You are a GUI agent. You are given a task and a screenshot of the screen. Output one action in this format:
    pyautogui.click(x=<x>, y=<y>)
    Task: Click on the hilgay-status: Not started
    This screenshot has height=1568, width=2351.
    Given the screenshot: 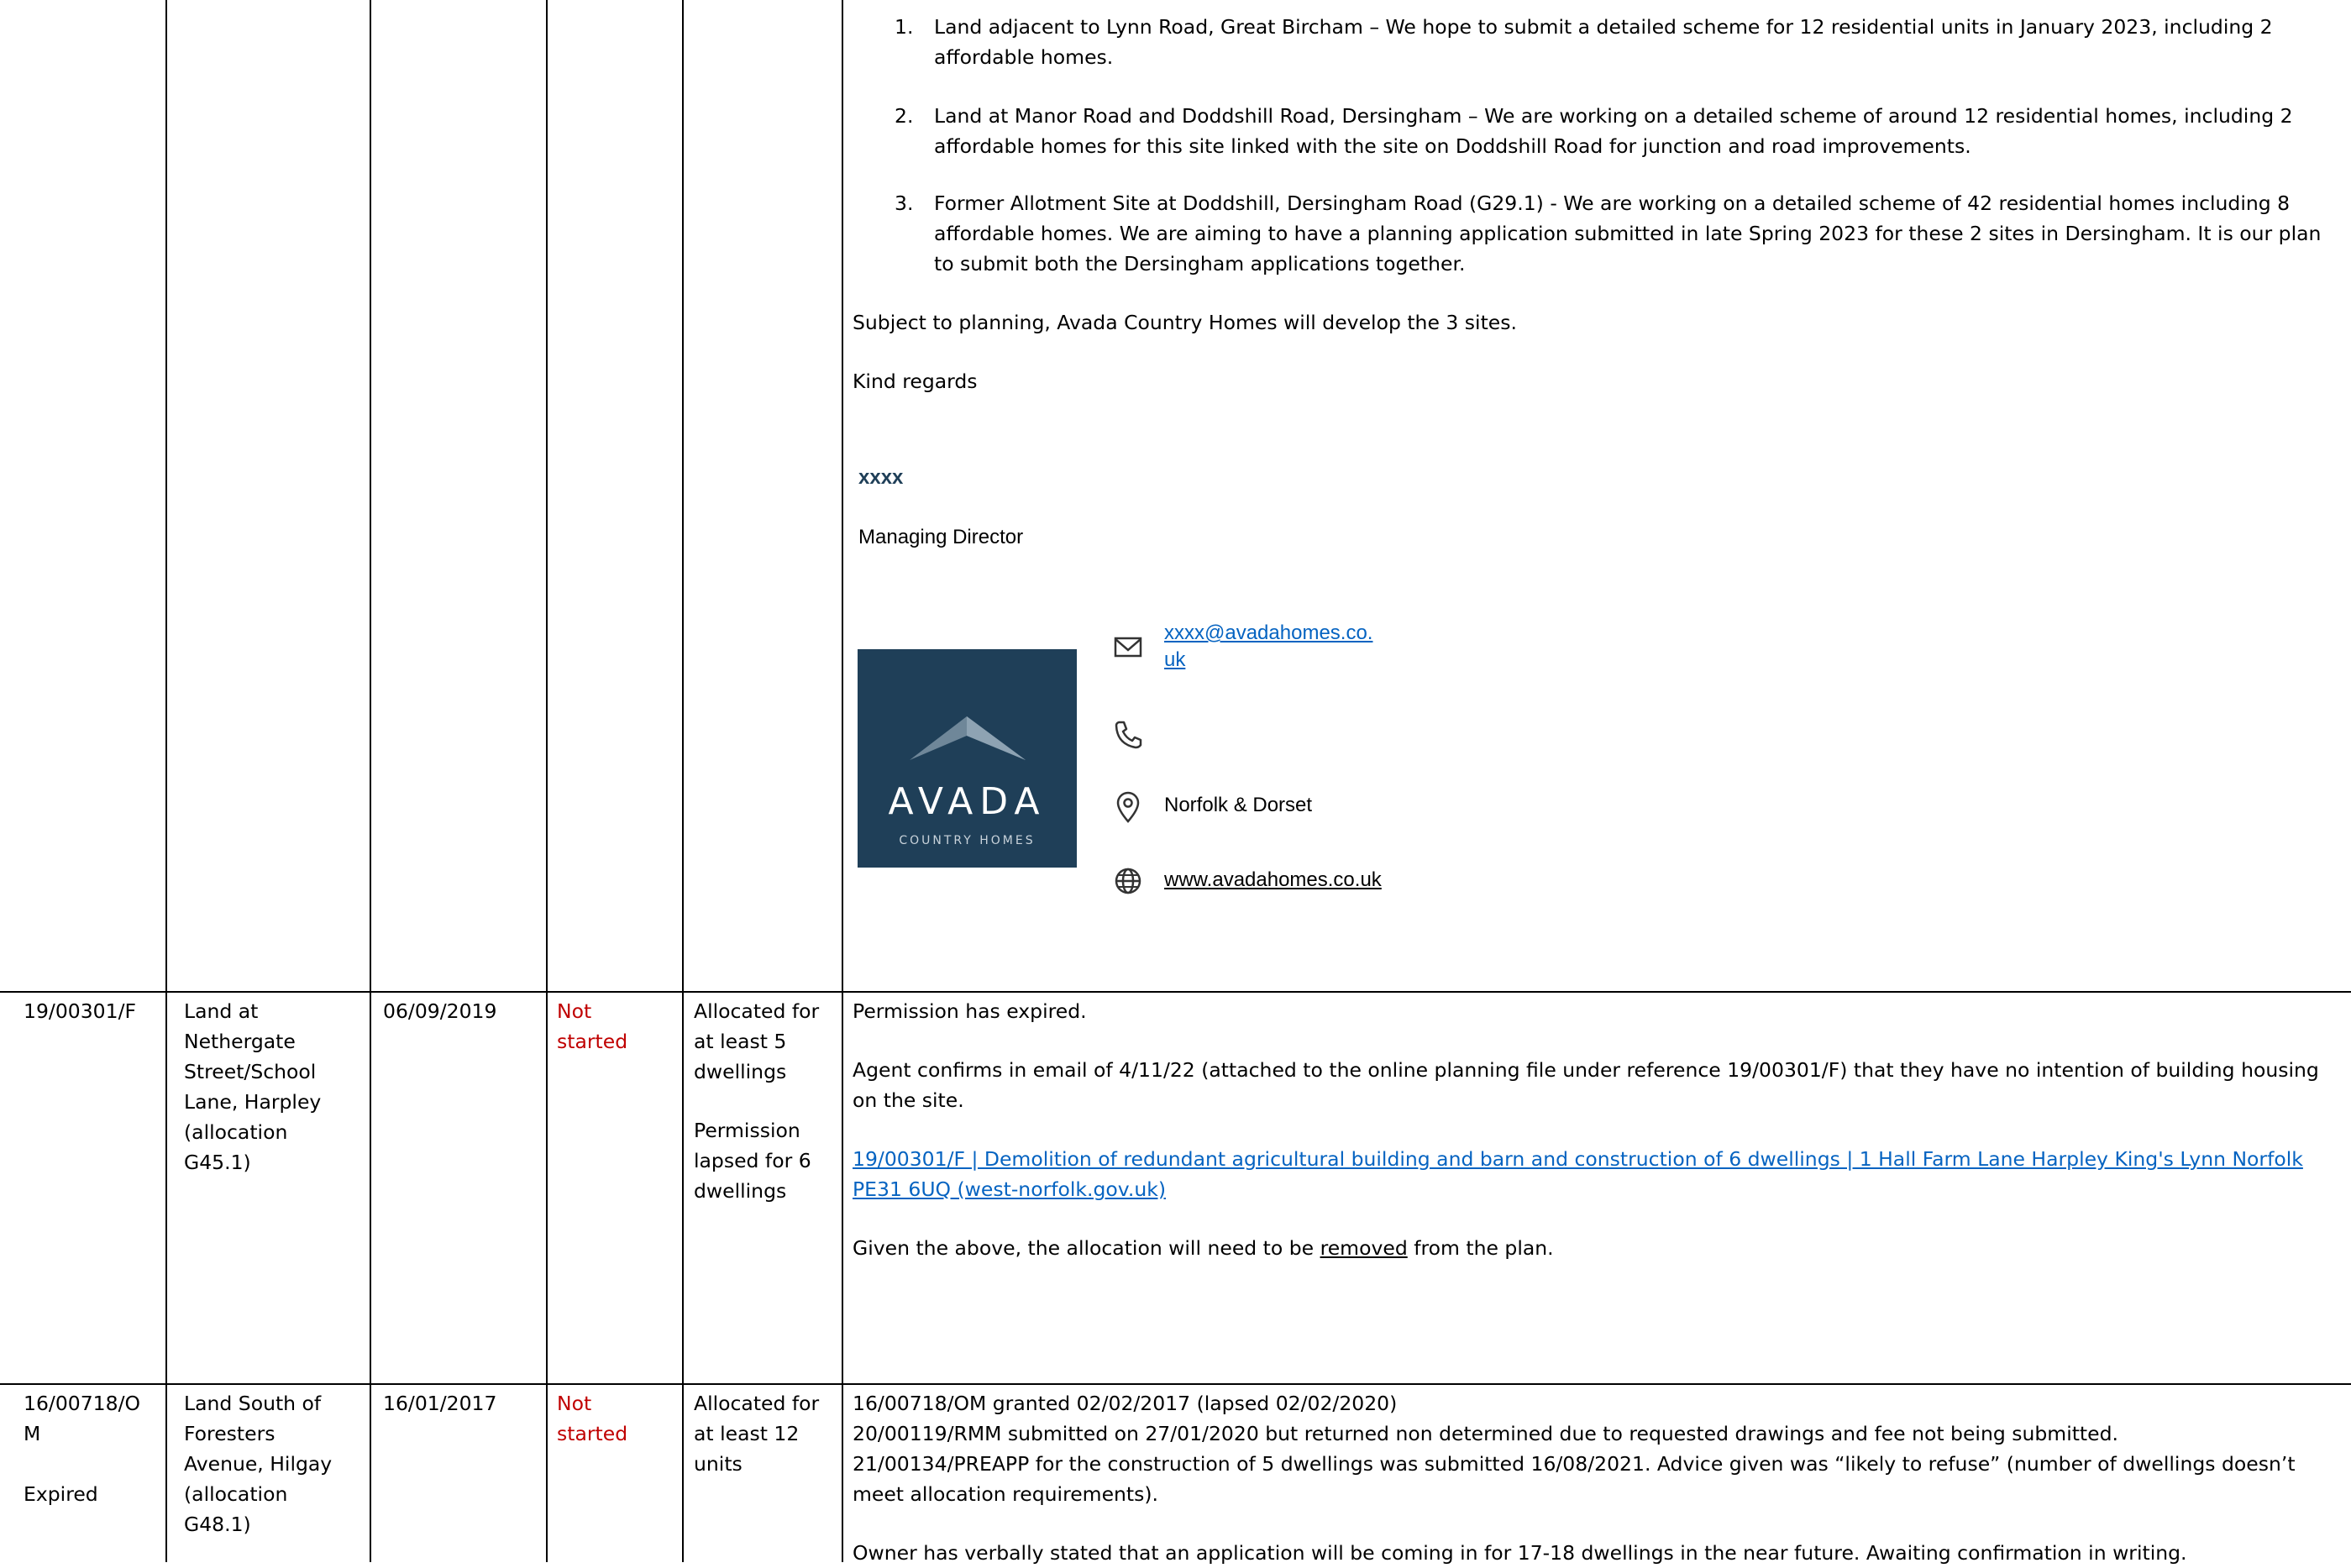 What is the action you would take?
    pyautogui.click(x=592, y=1418)
    